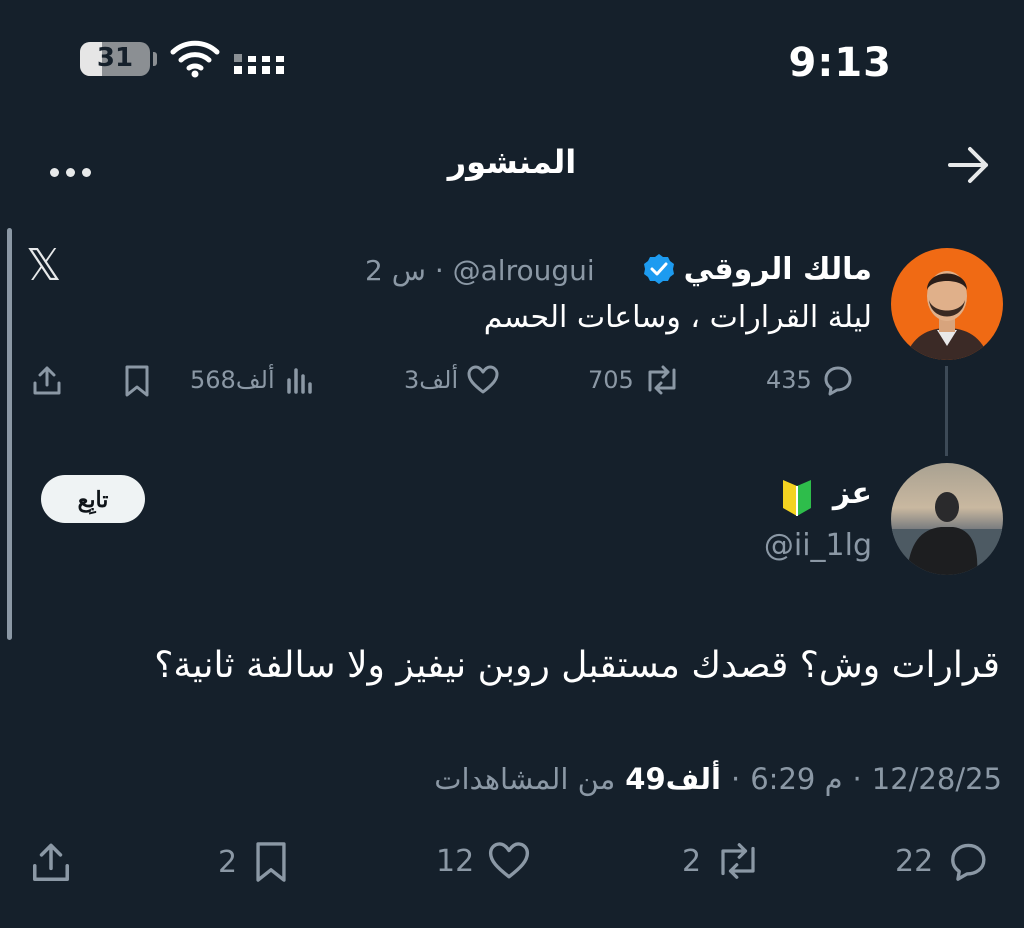  I want to click on repost-action: 2, so click(722, 861).